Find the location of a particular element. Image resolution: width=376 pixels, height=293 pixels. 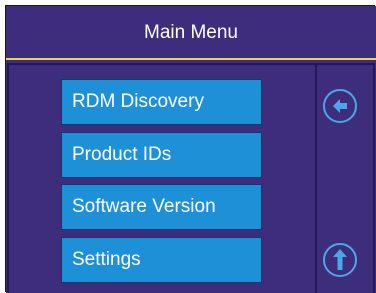

product-ids-button: Product IDs is located at coordinates (161, 155).